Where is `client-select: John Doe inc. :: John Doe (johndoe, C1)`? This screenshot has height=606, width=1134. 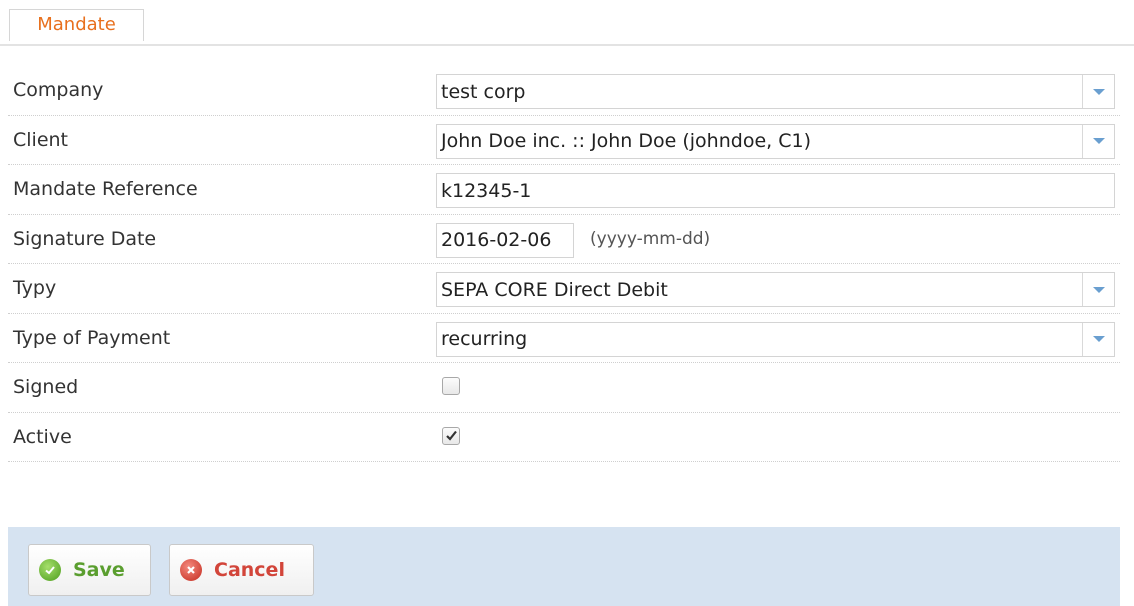
client-select: John Doe inc. :: John Doe (johndoe, C1) is located at coordinates (775, 141).